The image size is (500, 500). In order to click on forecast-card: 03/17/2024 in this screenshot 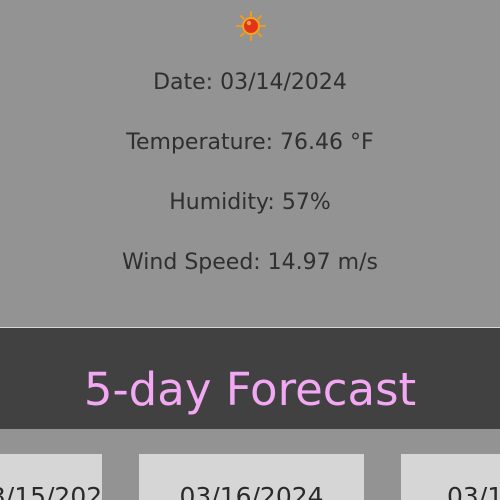, I will do `click(450, 477)`.